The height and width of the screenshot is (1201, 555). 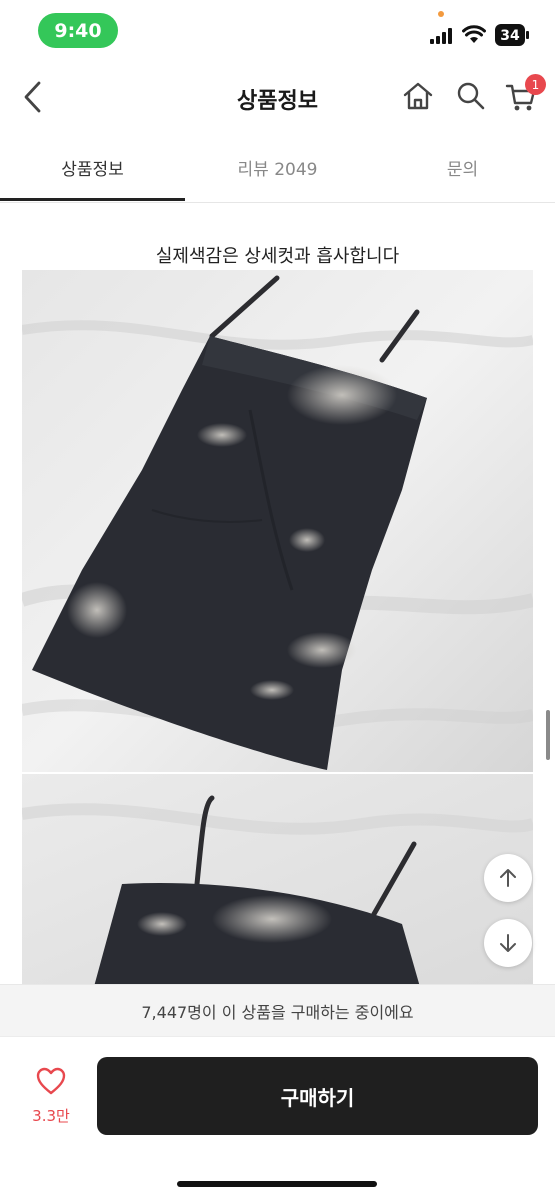 I want to click on status-time: 9:40, so click(x=78, y=30).